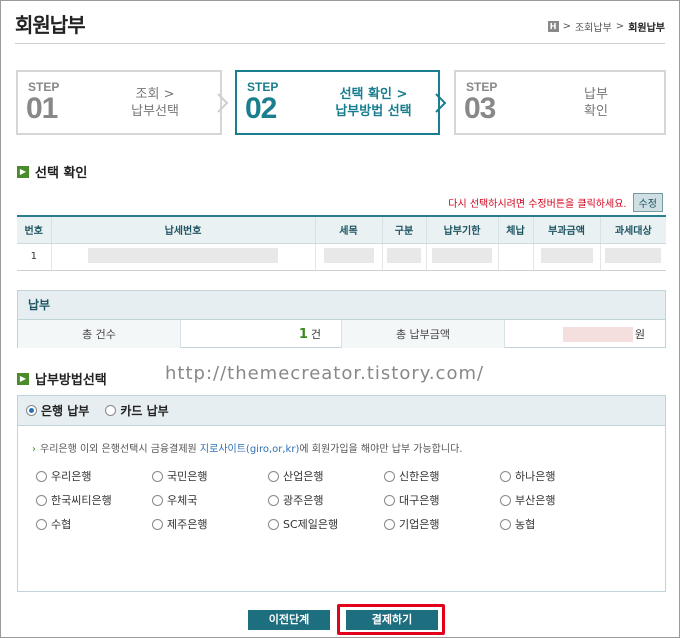 The image size is (680, 638). I want to click on column-header: 과세대상, so click(633, 230).